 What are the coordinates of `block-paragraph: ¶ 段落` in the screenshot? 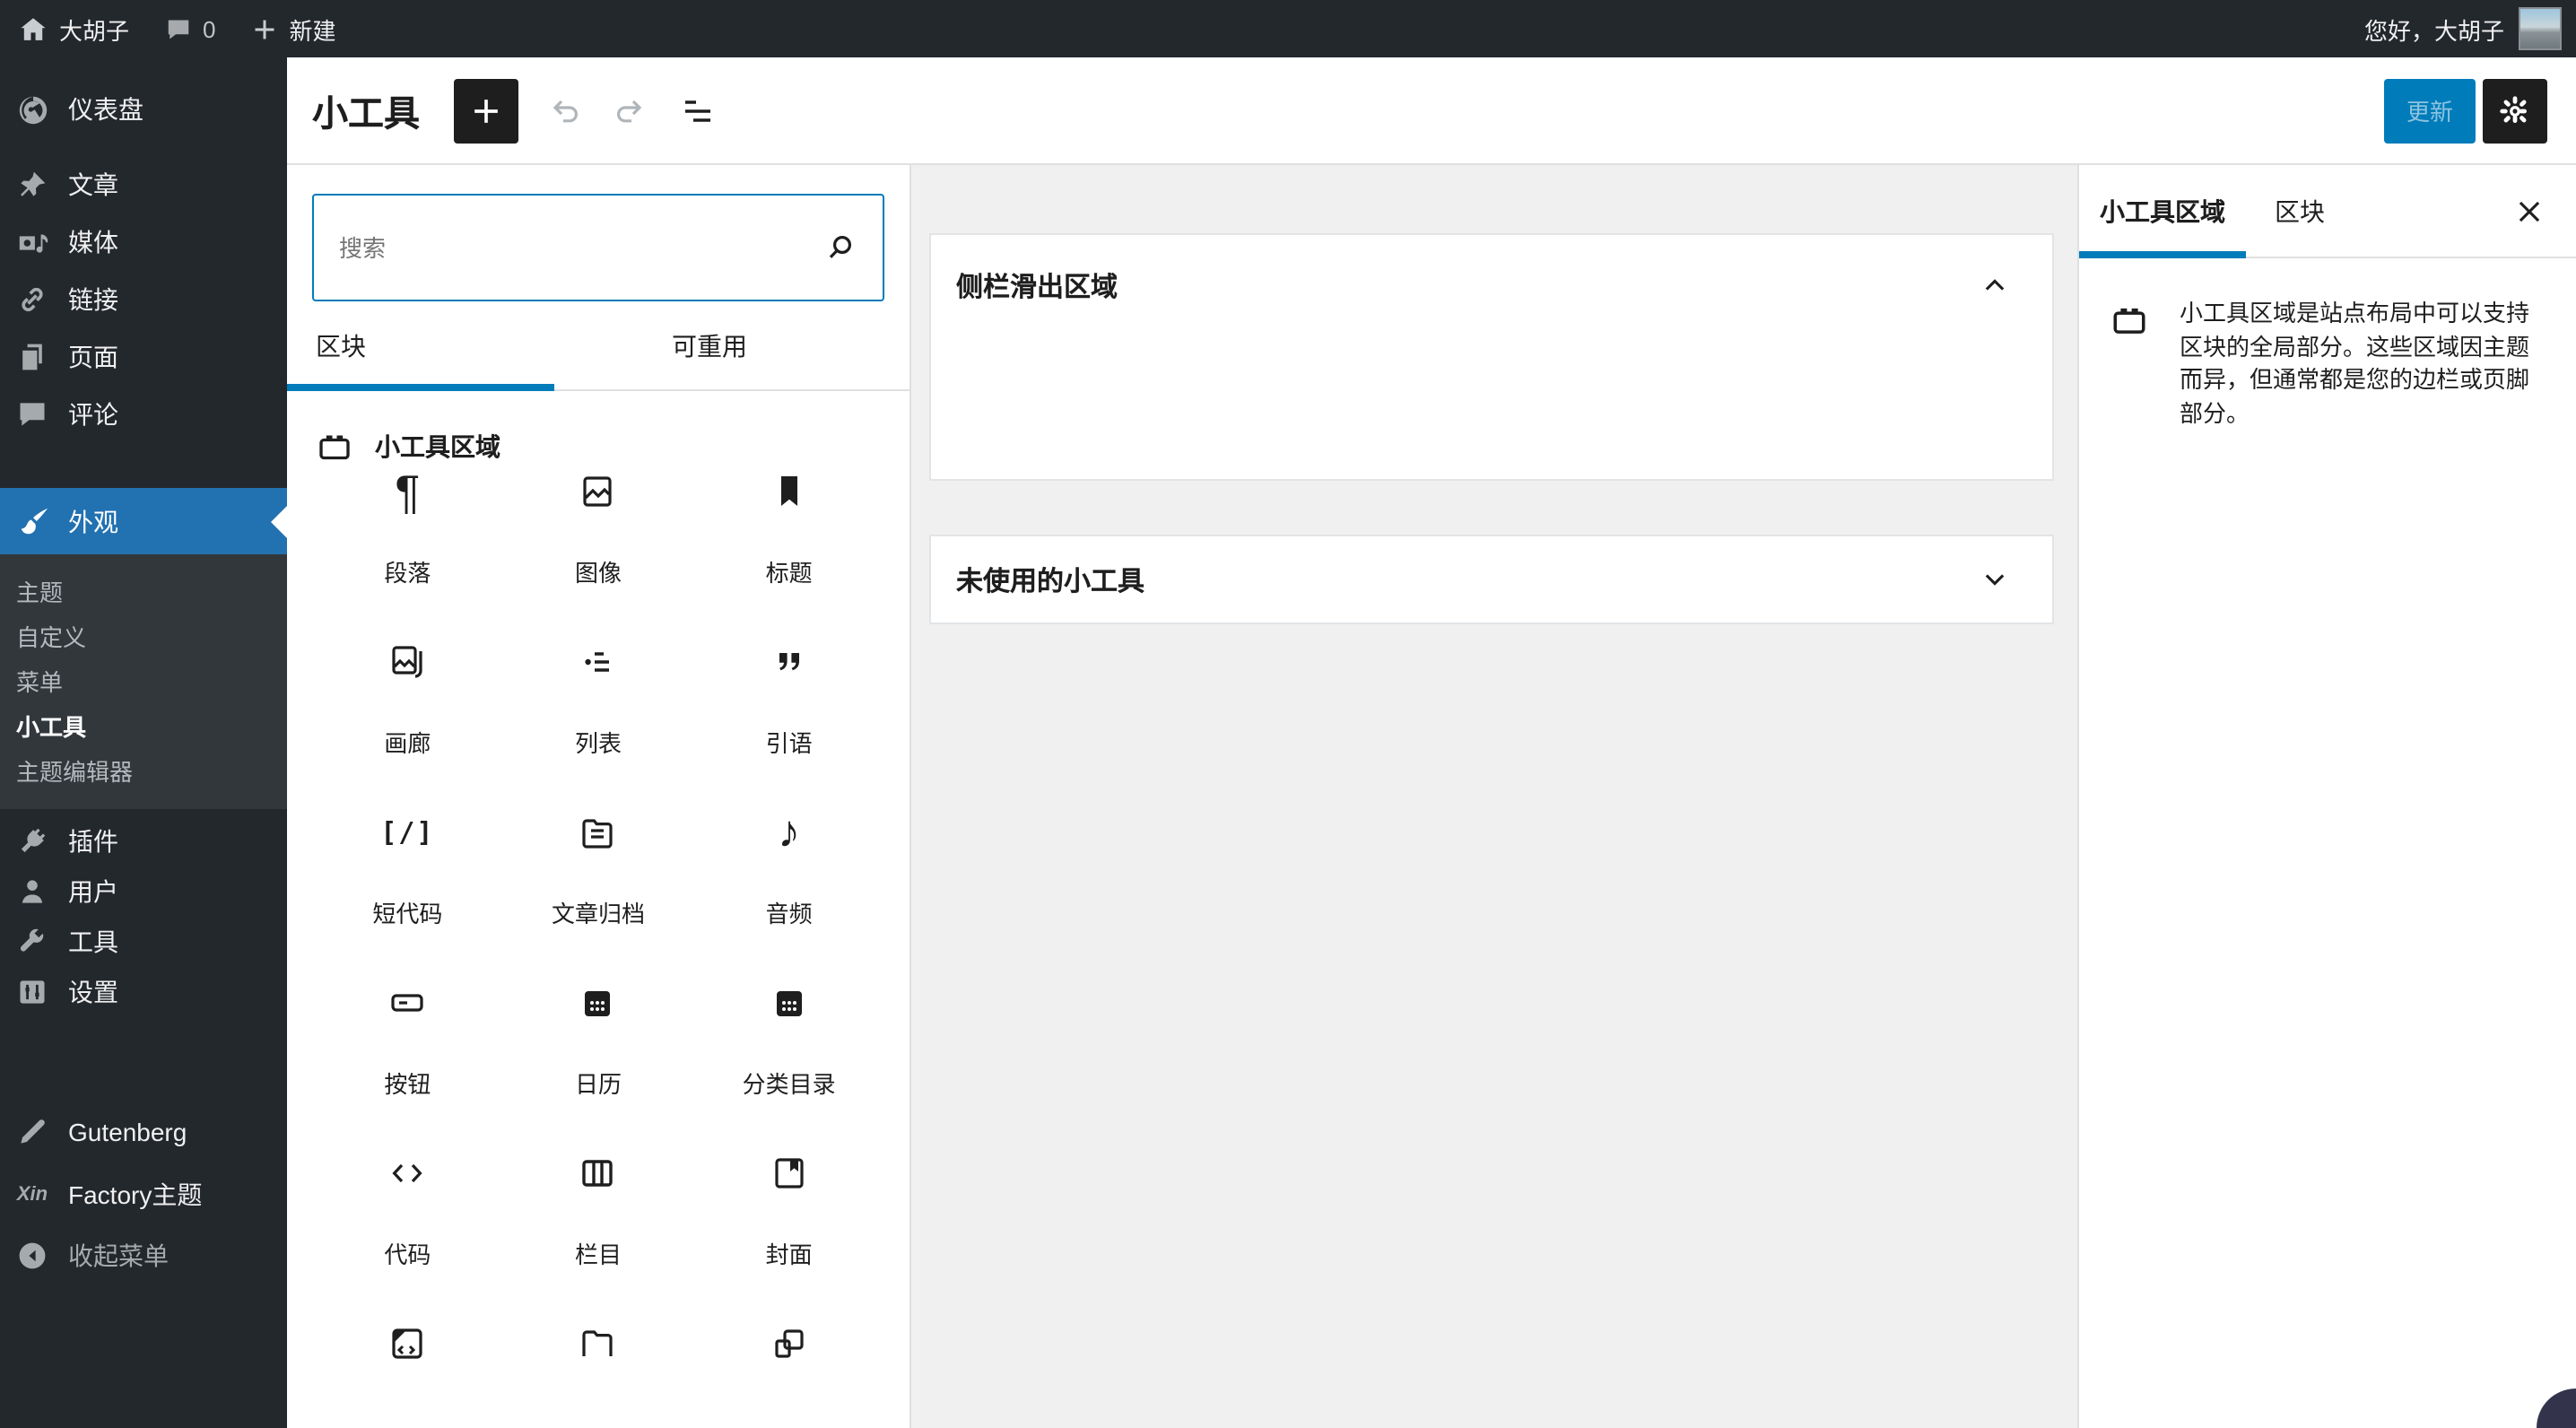 It's located at (407, 552).